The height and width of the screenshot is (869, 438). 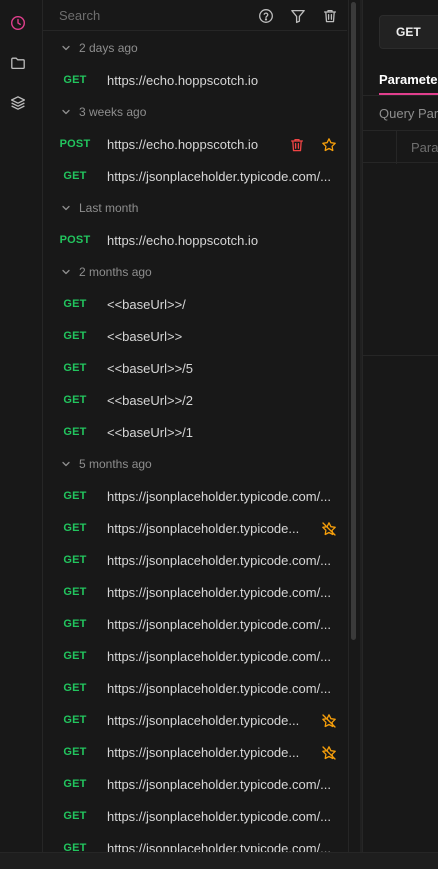 I want to click on history-entry: GET <<baseUrl>>, so click(x=195, y=336).